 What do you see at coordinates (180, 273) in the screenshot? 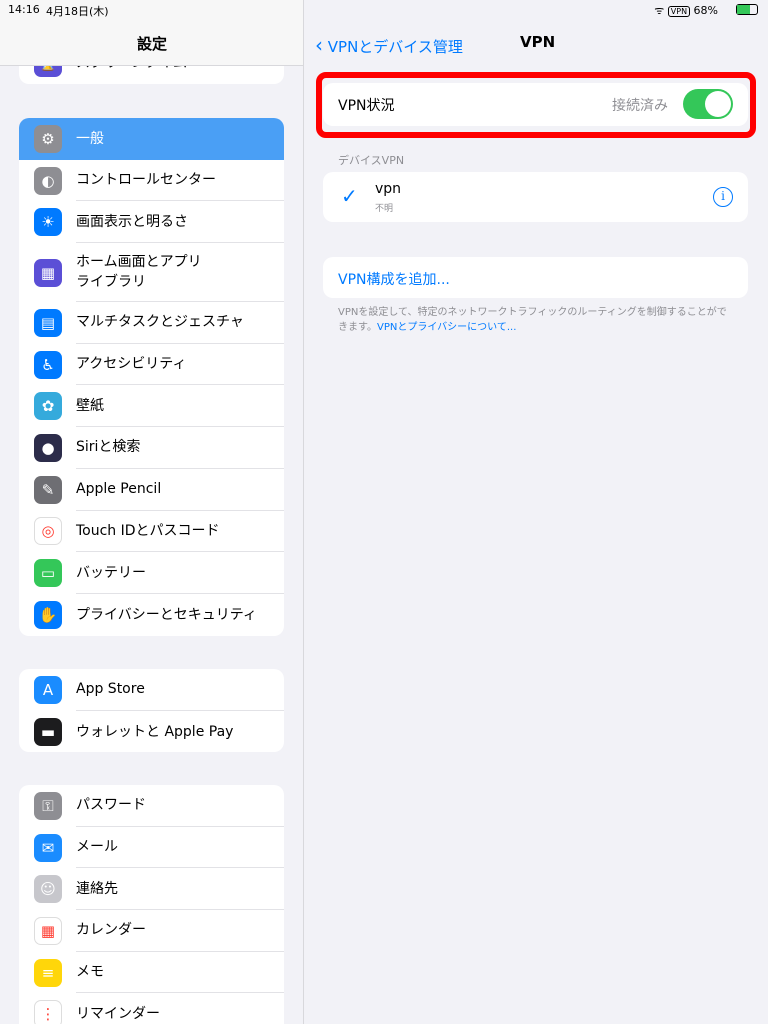
I see `sidebar-item-label: ホーム画面とアプリ ライブラリ` at bounding box center [180, 273].